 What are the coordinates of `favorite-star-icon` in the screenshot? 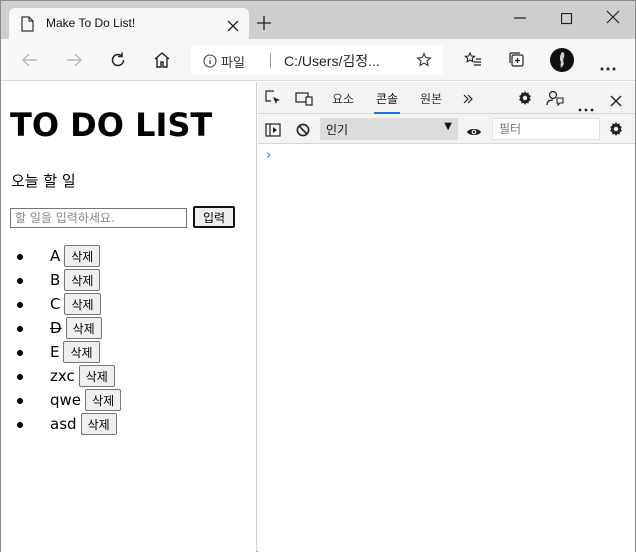 It's located at (424, 62).